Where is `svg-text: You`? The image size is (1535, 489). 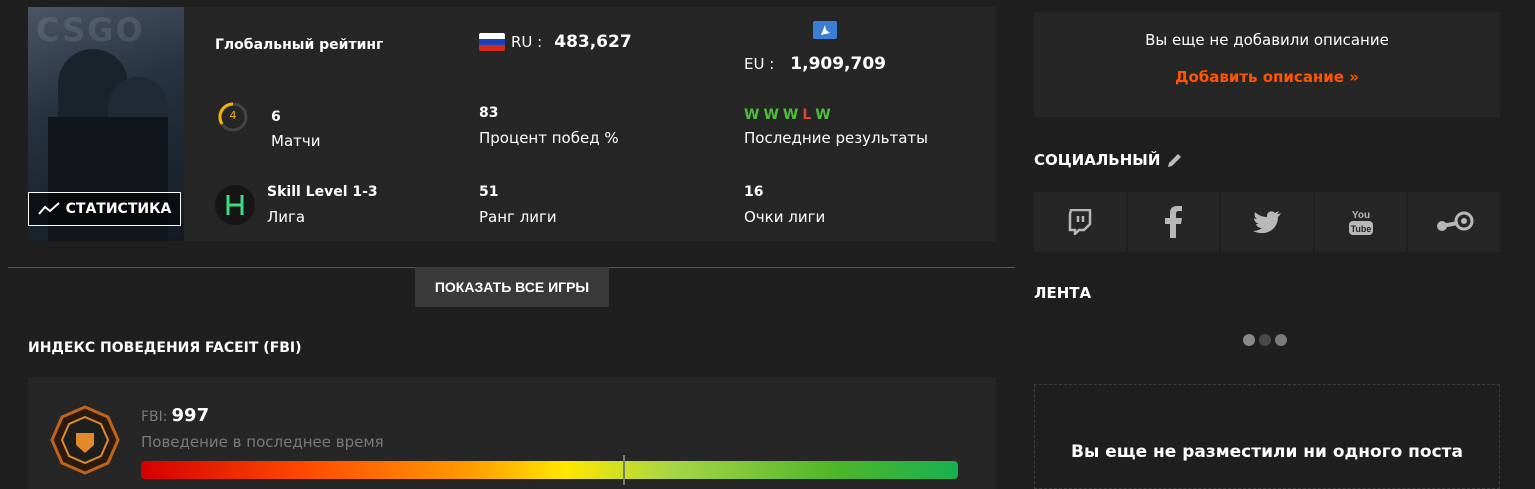 svg-text: You is located at coordinates (1361, 215).